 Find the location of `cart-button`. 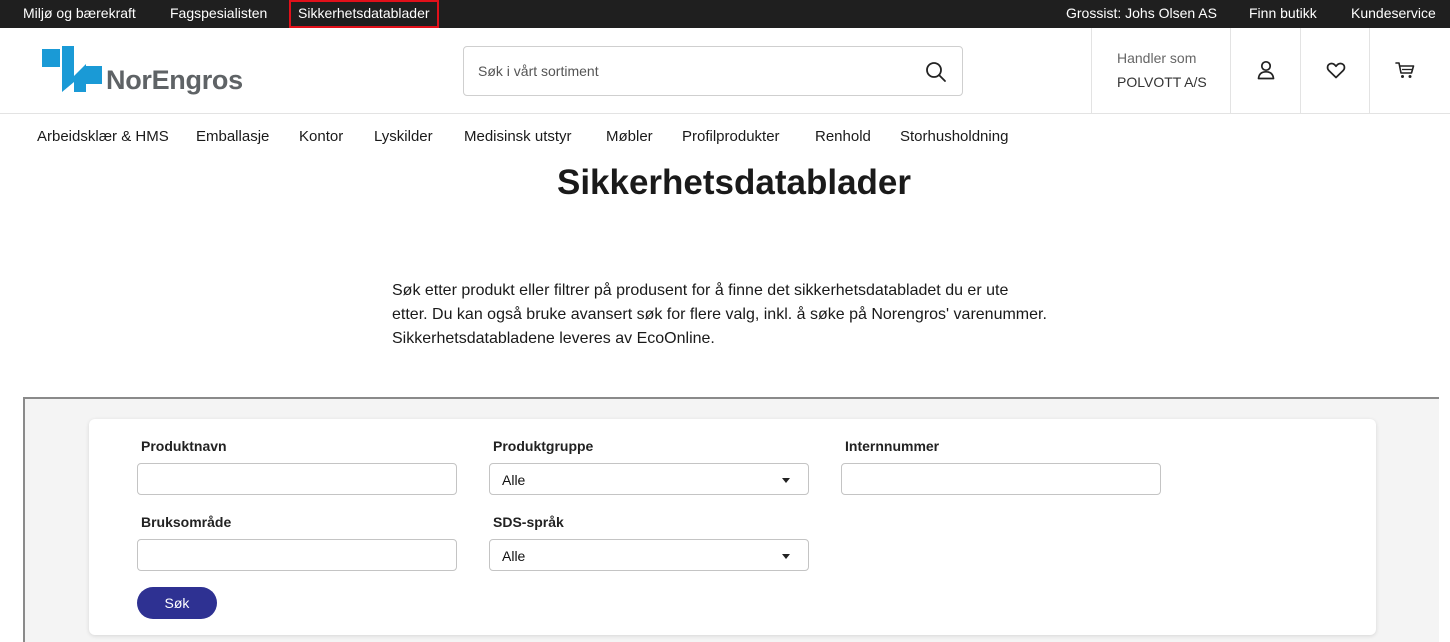

cart-button is located at coordinates (1404, 70).